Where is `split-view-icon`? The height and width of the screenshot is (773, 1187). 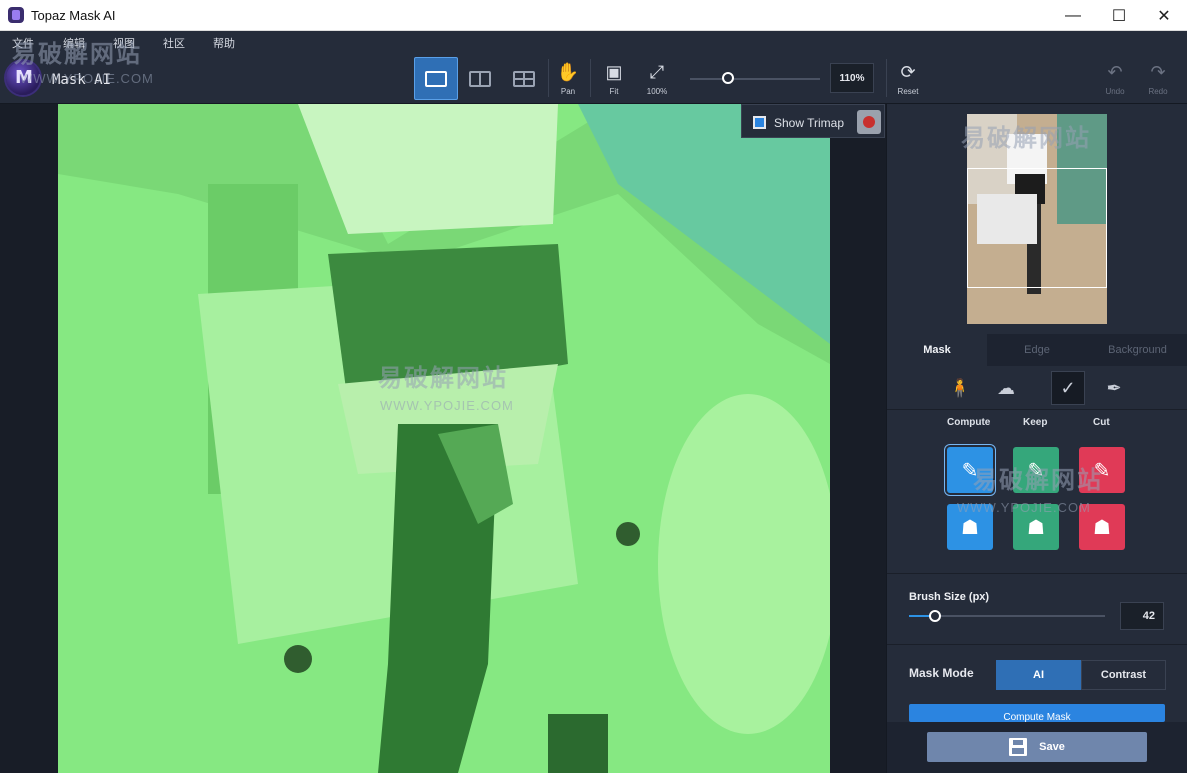
split-view-icon is located at coordinates (480, 78).